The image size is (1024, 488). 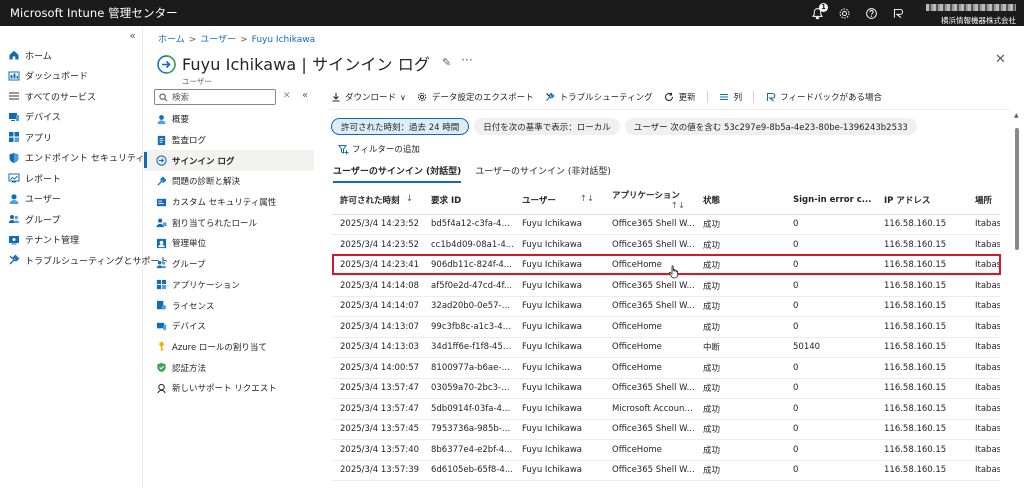 What do you see at coordinates (397, 173) in the screenshot?
I see `tab-interactive: ユーザーのサインイン (対話型)` at bounding box center [397, 173].